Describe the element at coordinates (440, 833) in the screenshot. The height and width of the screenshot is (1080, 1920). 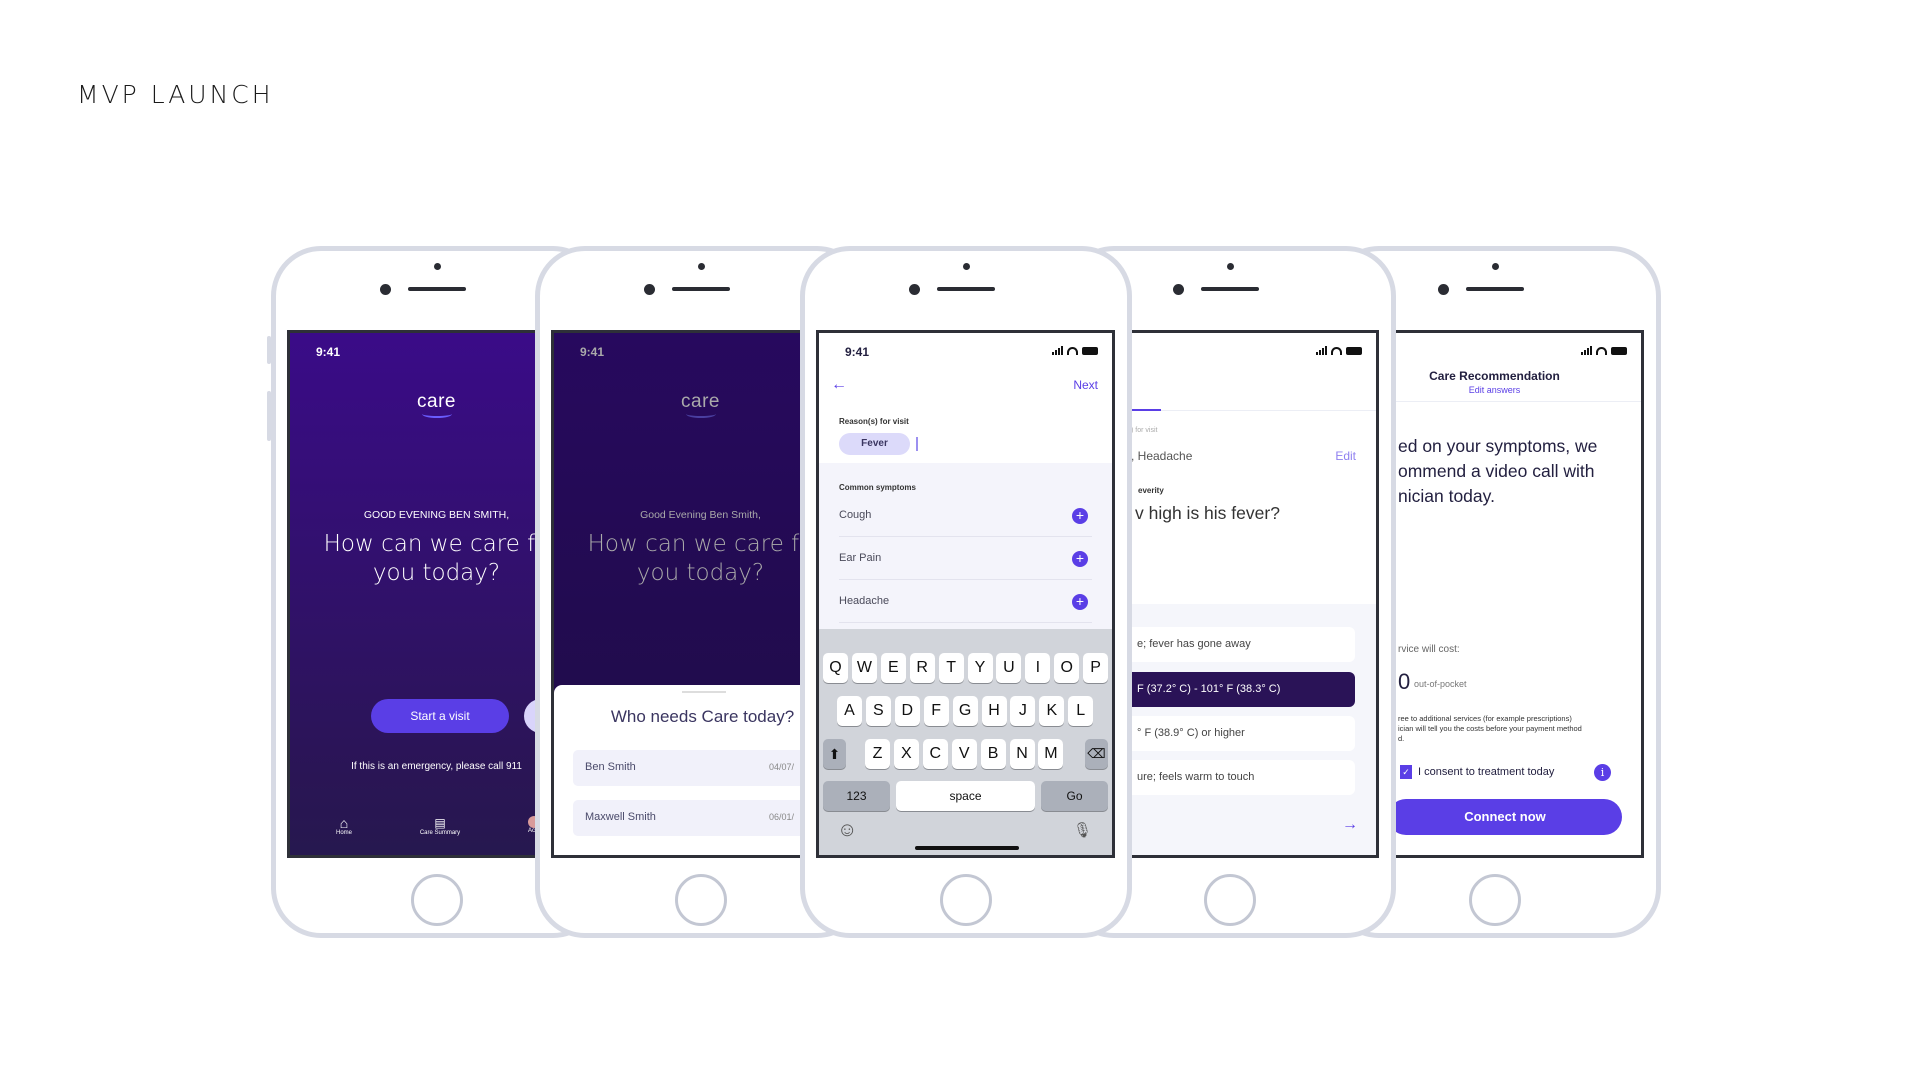
I see `tab-label: Care Summary` at that location.